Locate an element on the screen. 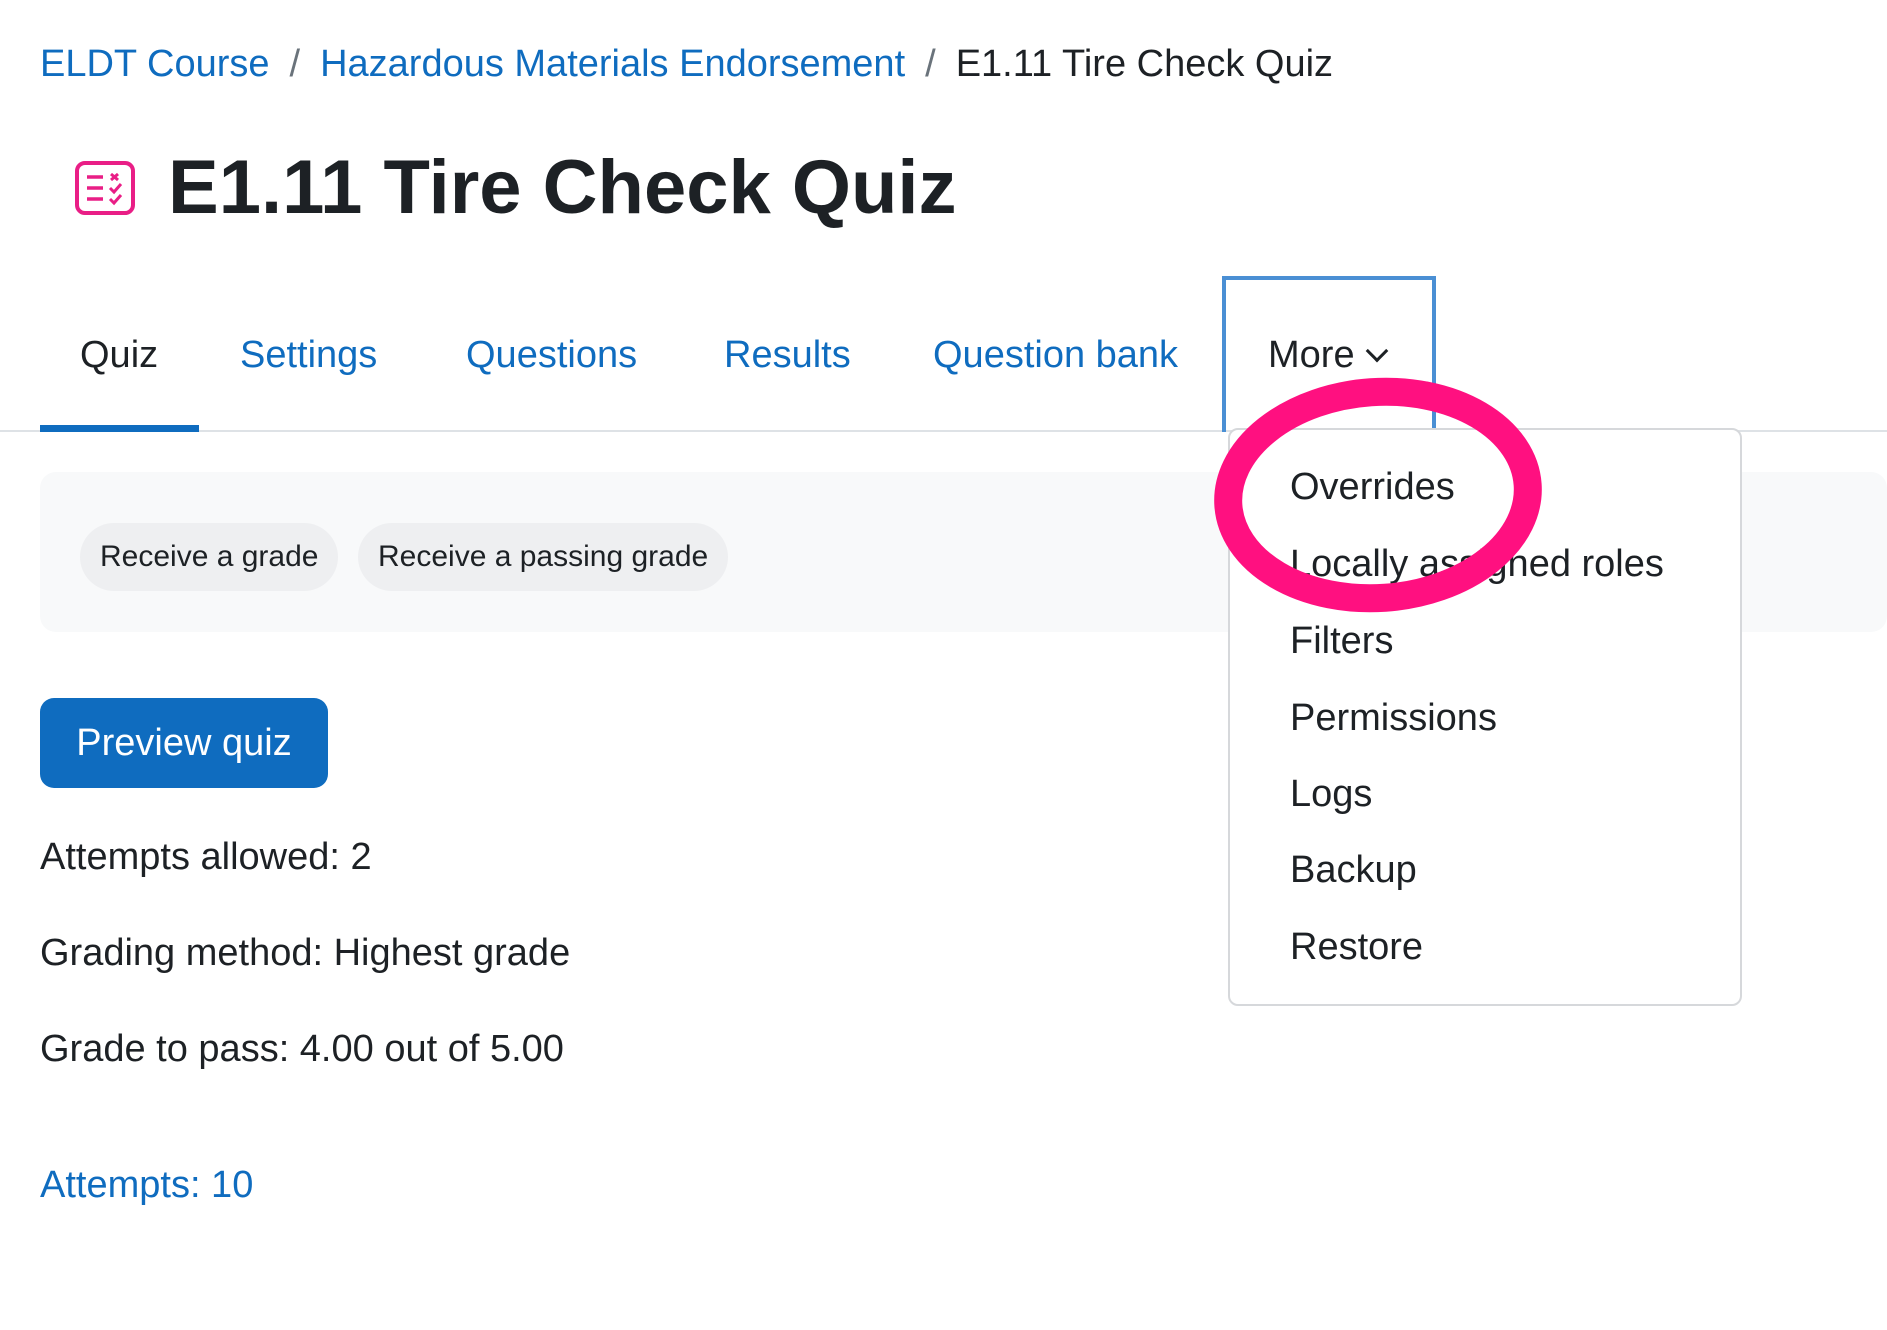 The height and width of the screenshot is (1330, 1887). tab-quiz: Quiz is located at coordinates (119, 355).